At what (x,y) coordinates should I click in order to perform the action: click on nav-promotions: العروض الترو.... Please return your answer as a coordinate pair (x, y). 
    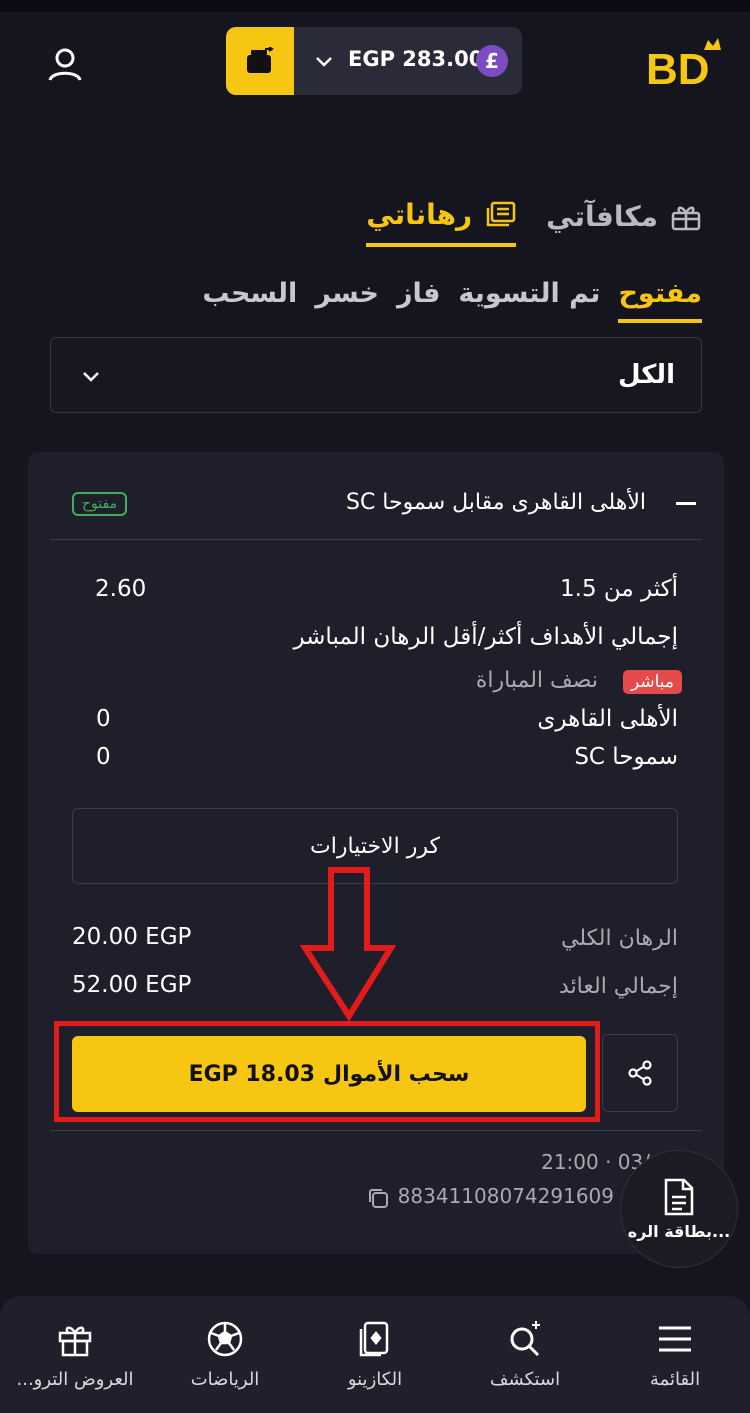
    Looking at the image, I should click on (75, 1354).